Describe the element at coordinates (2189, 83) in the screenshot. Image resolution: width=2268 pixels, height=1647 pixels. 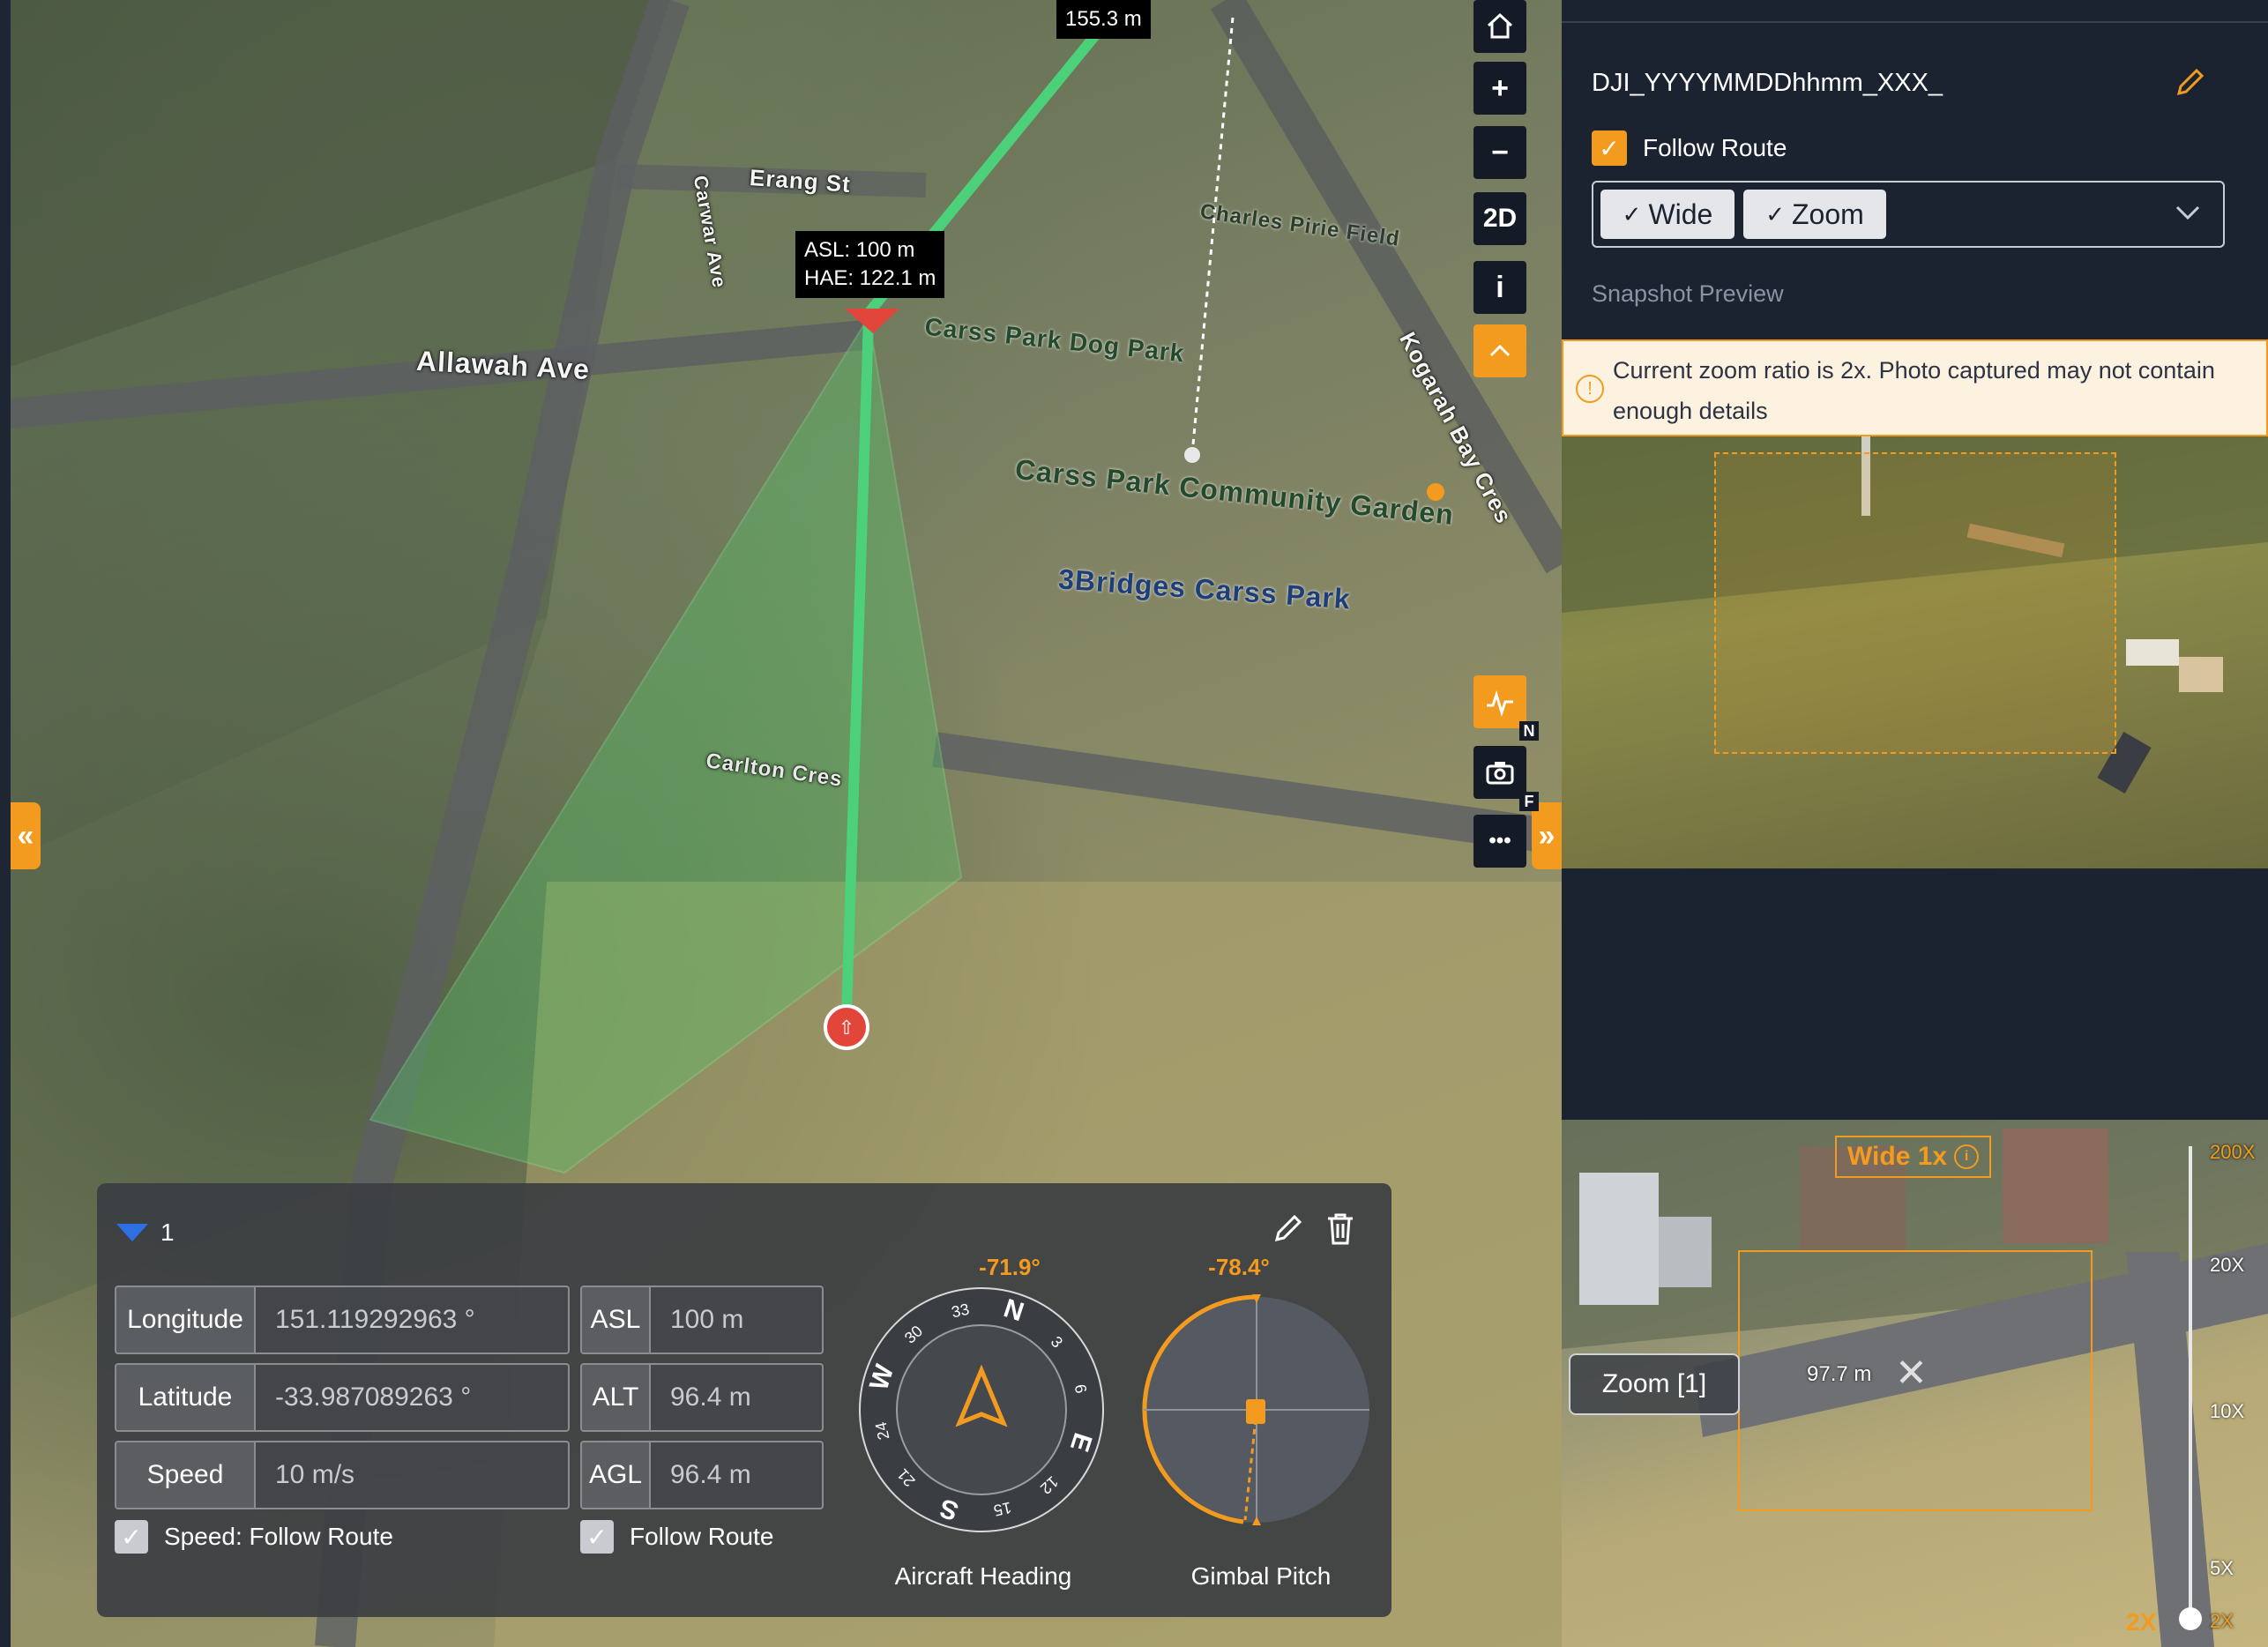
I see `edit-file-name-icon` at that location.